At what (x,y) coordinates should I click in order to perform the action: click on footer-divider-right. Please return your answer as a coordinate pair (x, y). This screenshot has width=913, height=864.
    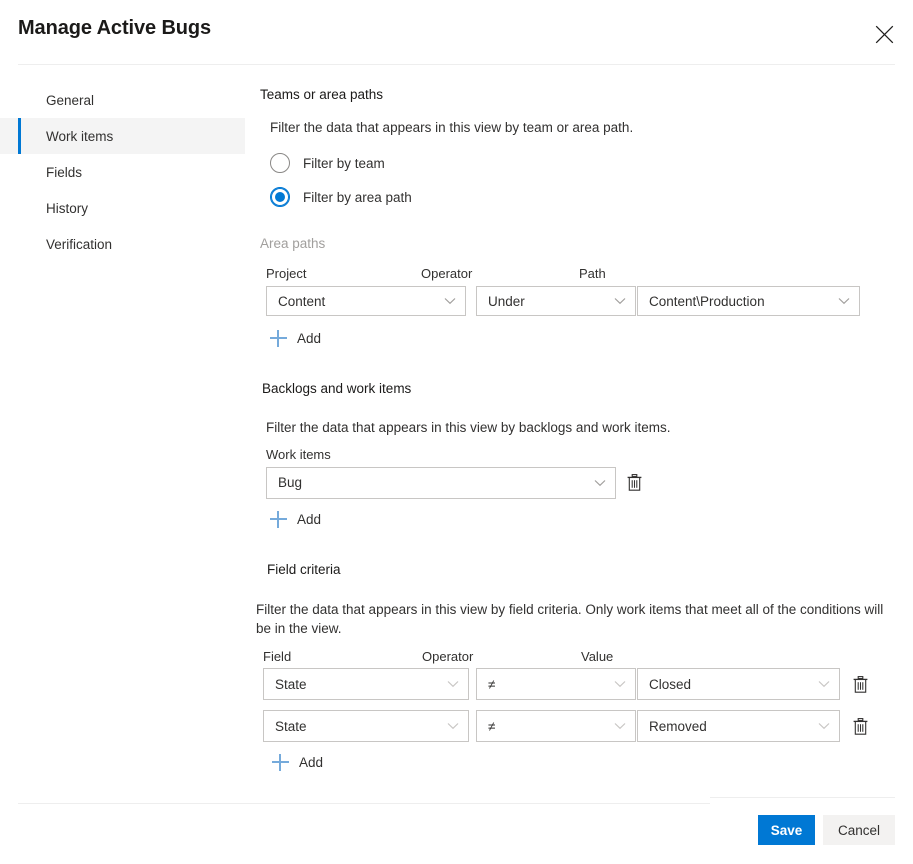
    Looking at the image, I should click on (802, 797).